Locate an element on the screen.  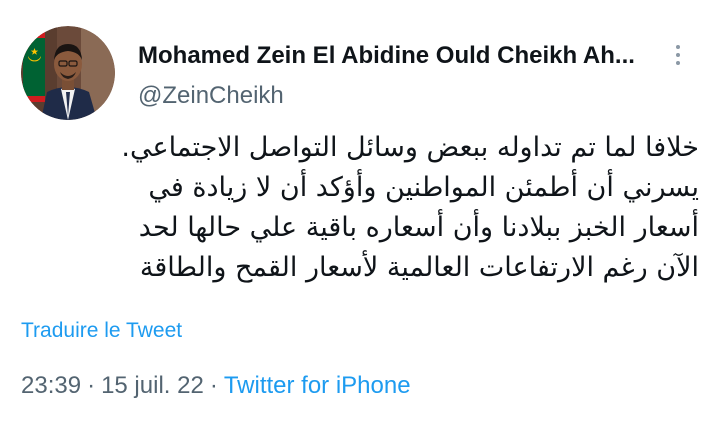
translate-tweet-link: Traduire le Tweet is located at coordinates (101, 331).